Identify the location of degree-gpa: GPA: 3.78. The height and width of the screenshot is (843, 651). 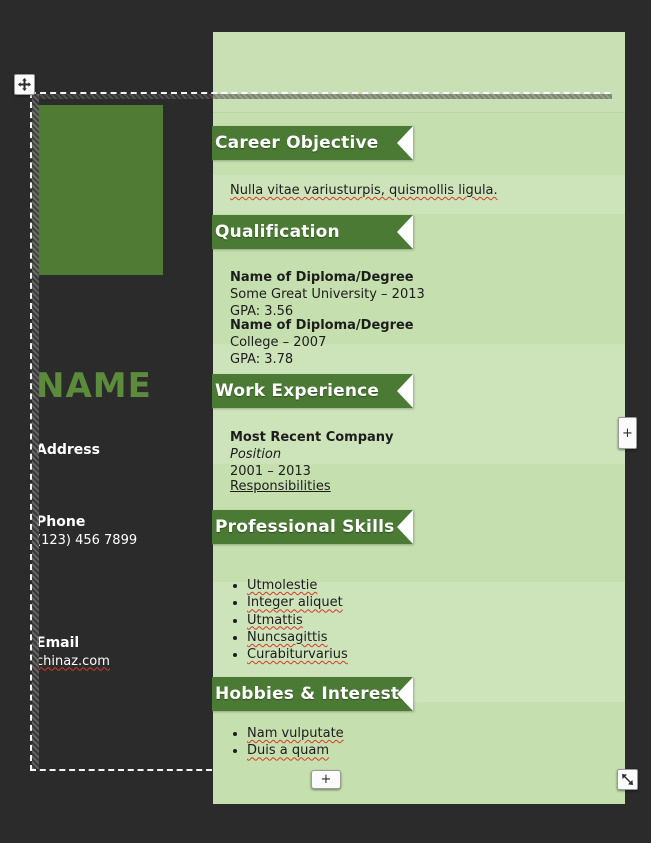
(262, 360).